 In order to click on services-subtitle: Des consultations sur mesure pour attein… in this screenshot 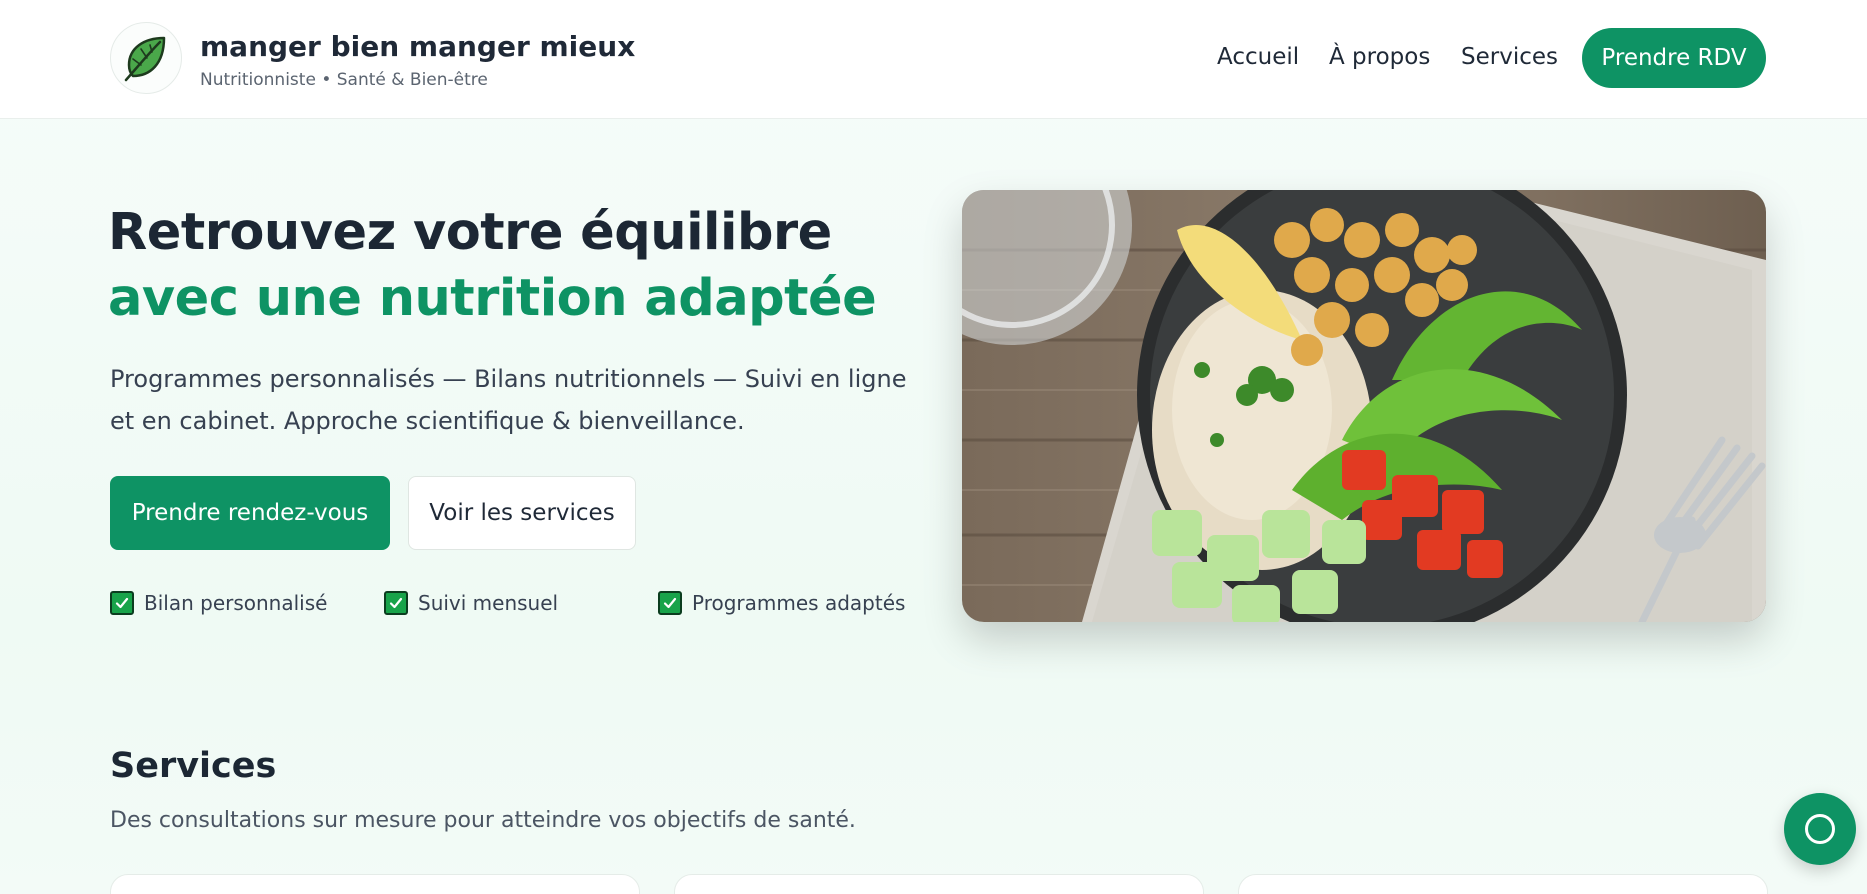, I will do `click(483, 820)`.